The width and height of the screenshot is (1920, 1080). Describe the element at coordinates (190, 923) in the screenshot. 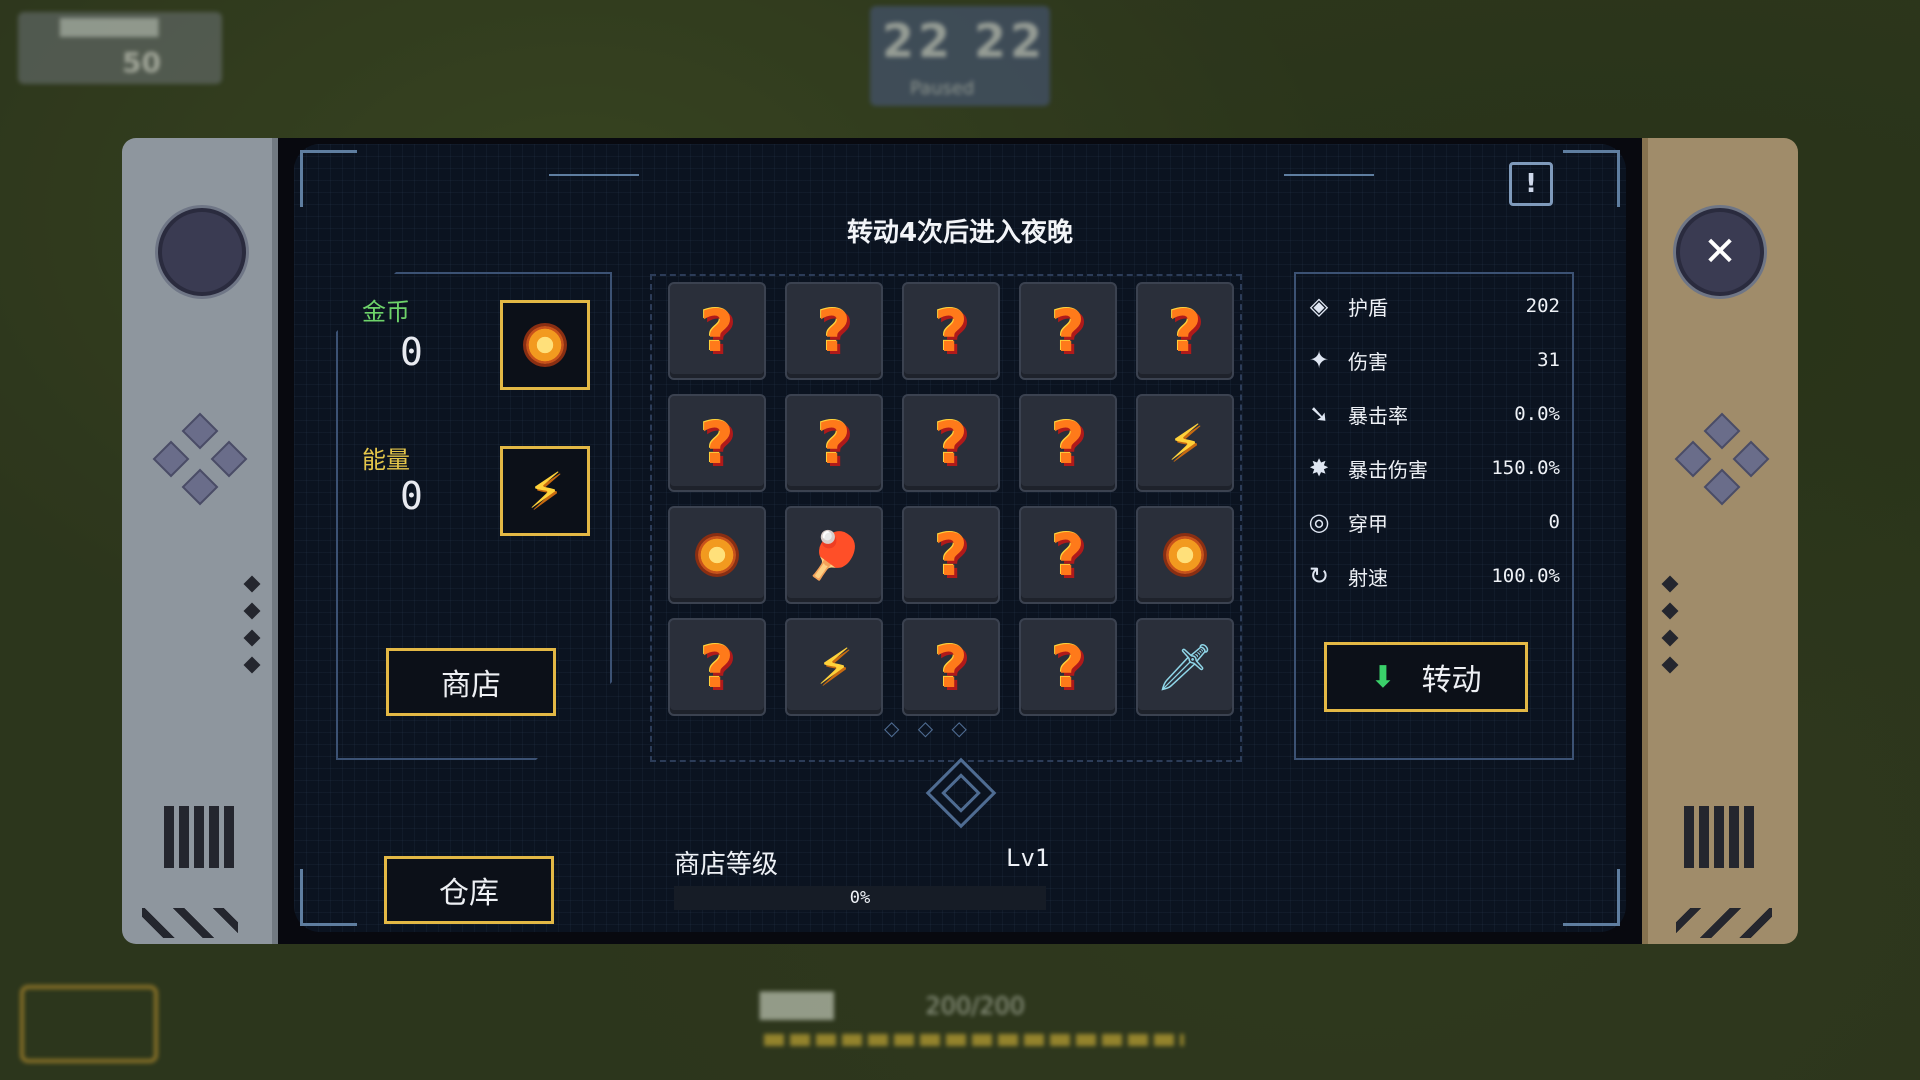

I see `left-slash-decoration` at that location.